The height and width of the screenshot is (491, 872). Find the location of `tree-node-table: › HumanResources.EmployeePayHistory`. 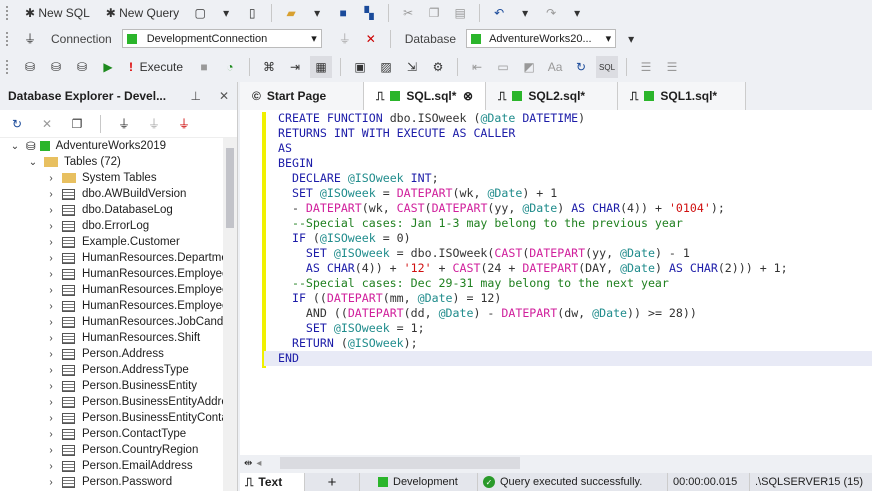

tree-node-table: › HumanResources.EmployeePayHistory is located at coordinates (112, 306).